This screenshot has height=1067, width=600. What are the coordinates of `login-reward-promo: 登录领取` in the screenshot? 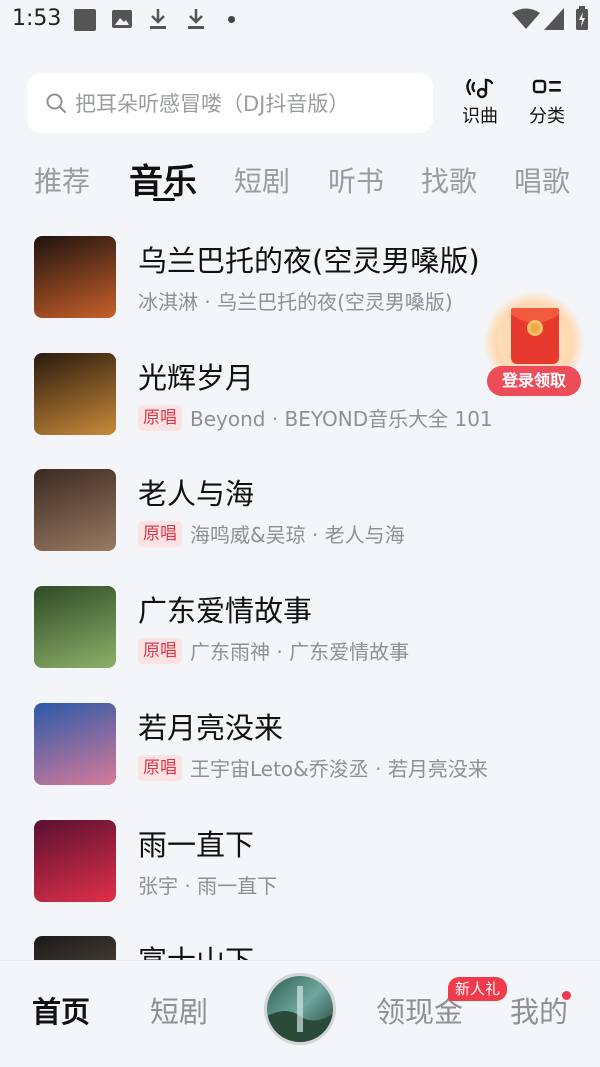 It's located at (534, 347).